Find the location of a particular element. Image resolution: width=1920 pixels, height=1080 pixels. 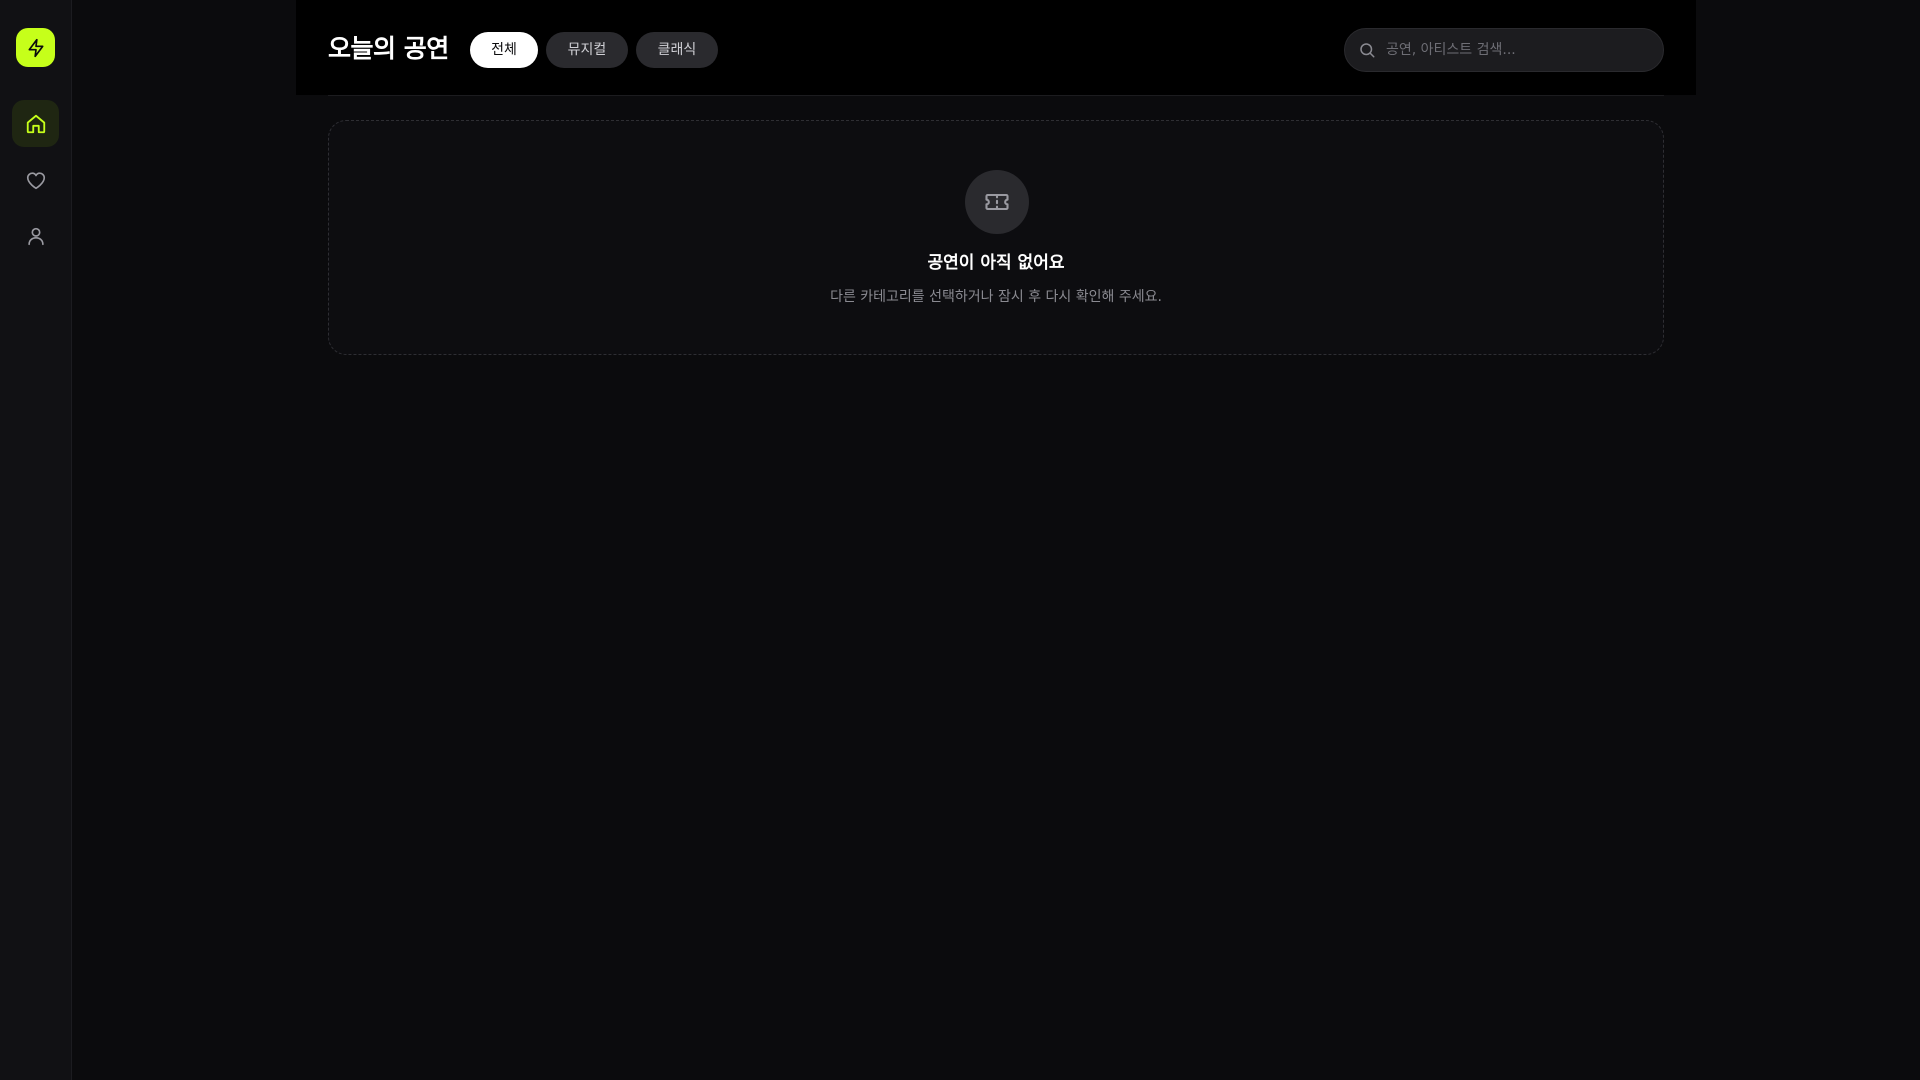

empty-state-title: 공연이 아직 없어요 is located at coordinates (996, 263).